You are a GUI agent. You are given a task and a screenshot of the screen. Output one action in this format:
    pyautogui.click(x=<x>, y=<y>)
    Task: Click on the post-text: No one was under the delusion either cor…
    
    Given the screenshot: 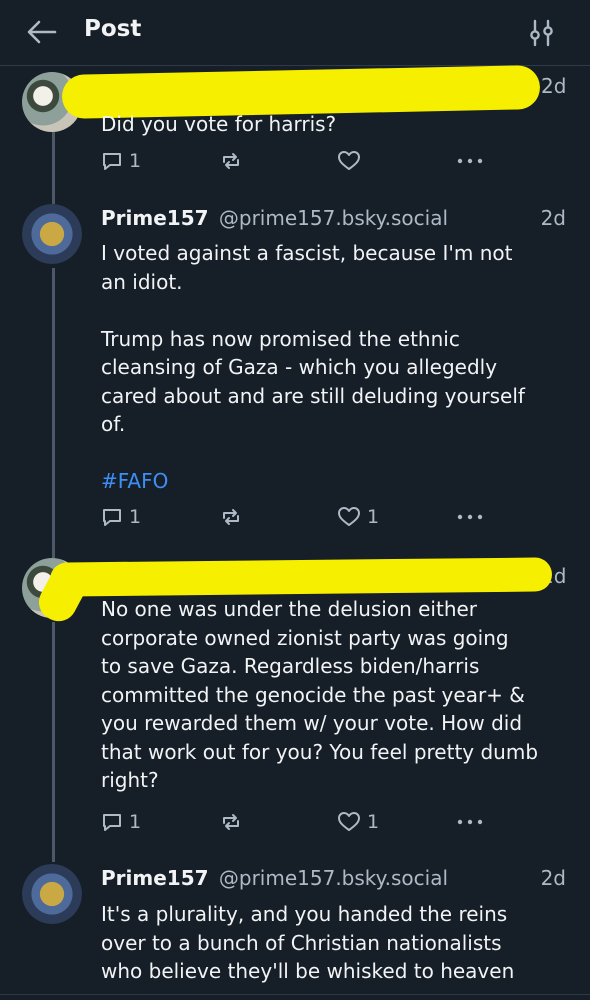 What is the action you would take?
    pyautogui.click(x=320, y=694)
    